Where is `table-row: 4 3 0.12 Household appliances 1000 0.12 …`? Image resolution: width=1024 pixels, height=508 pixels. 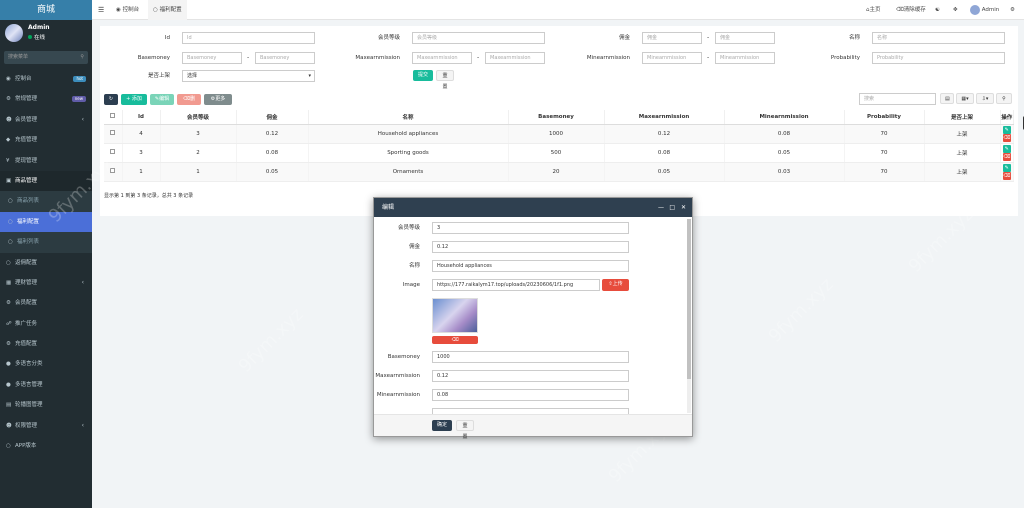 table-row: 4 3 0.12 Household appliances 1000 0.12 … is located at coordinates (564, 129).